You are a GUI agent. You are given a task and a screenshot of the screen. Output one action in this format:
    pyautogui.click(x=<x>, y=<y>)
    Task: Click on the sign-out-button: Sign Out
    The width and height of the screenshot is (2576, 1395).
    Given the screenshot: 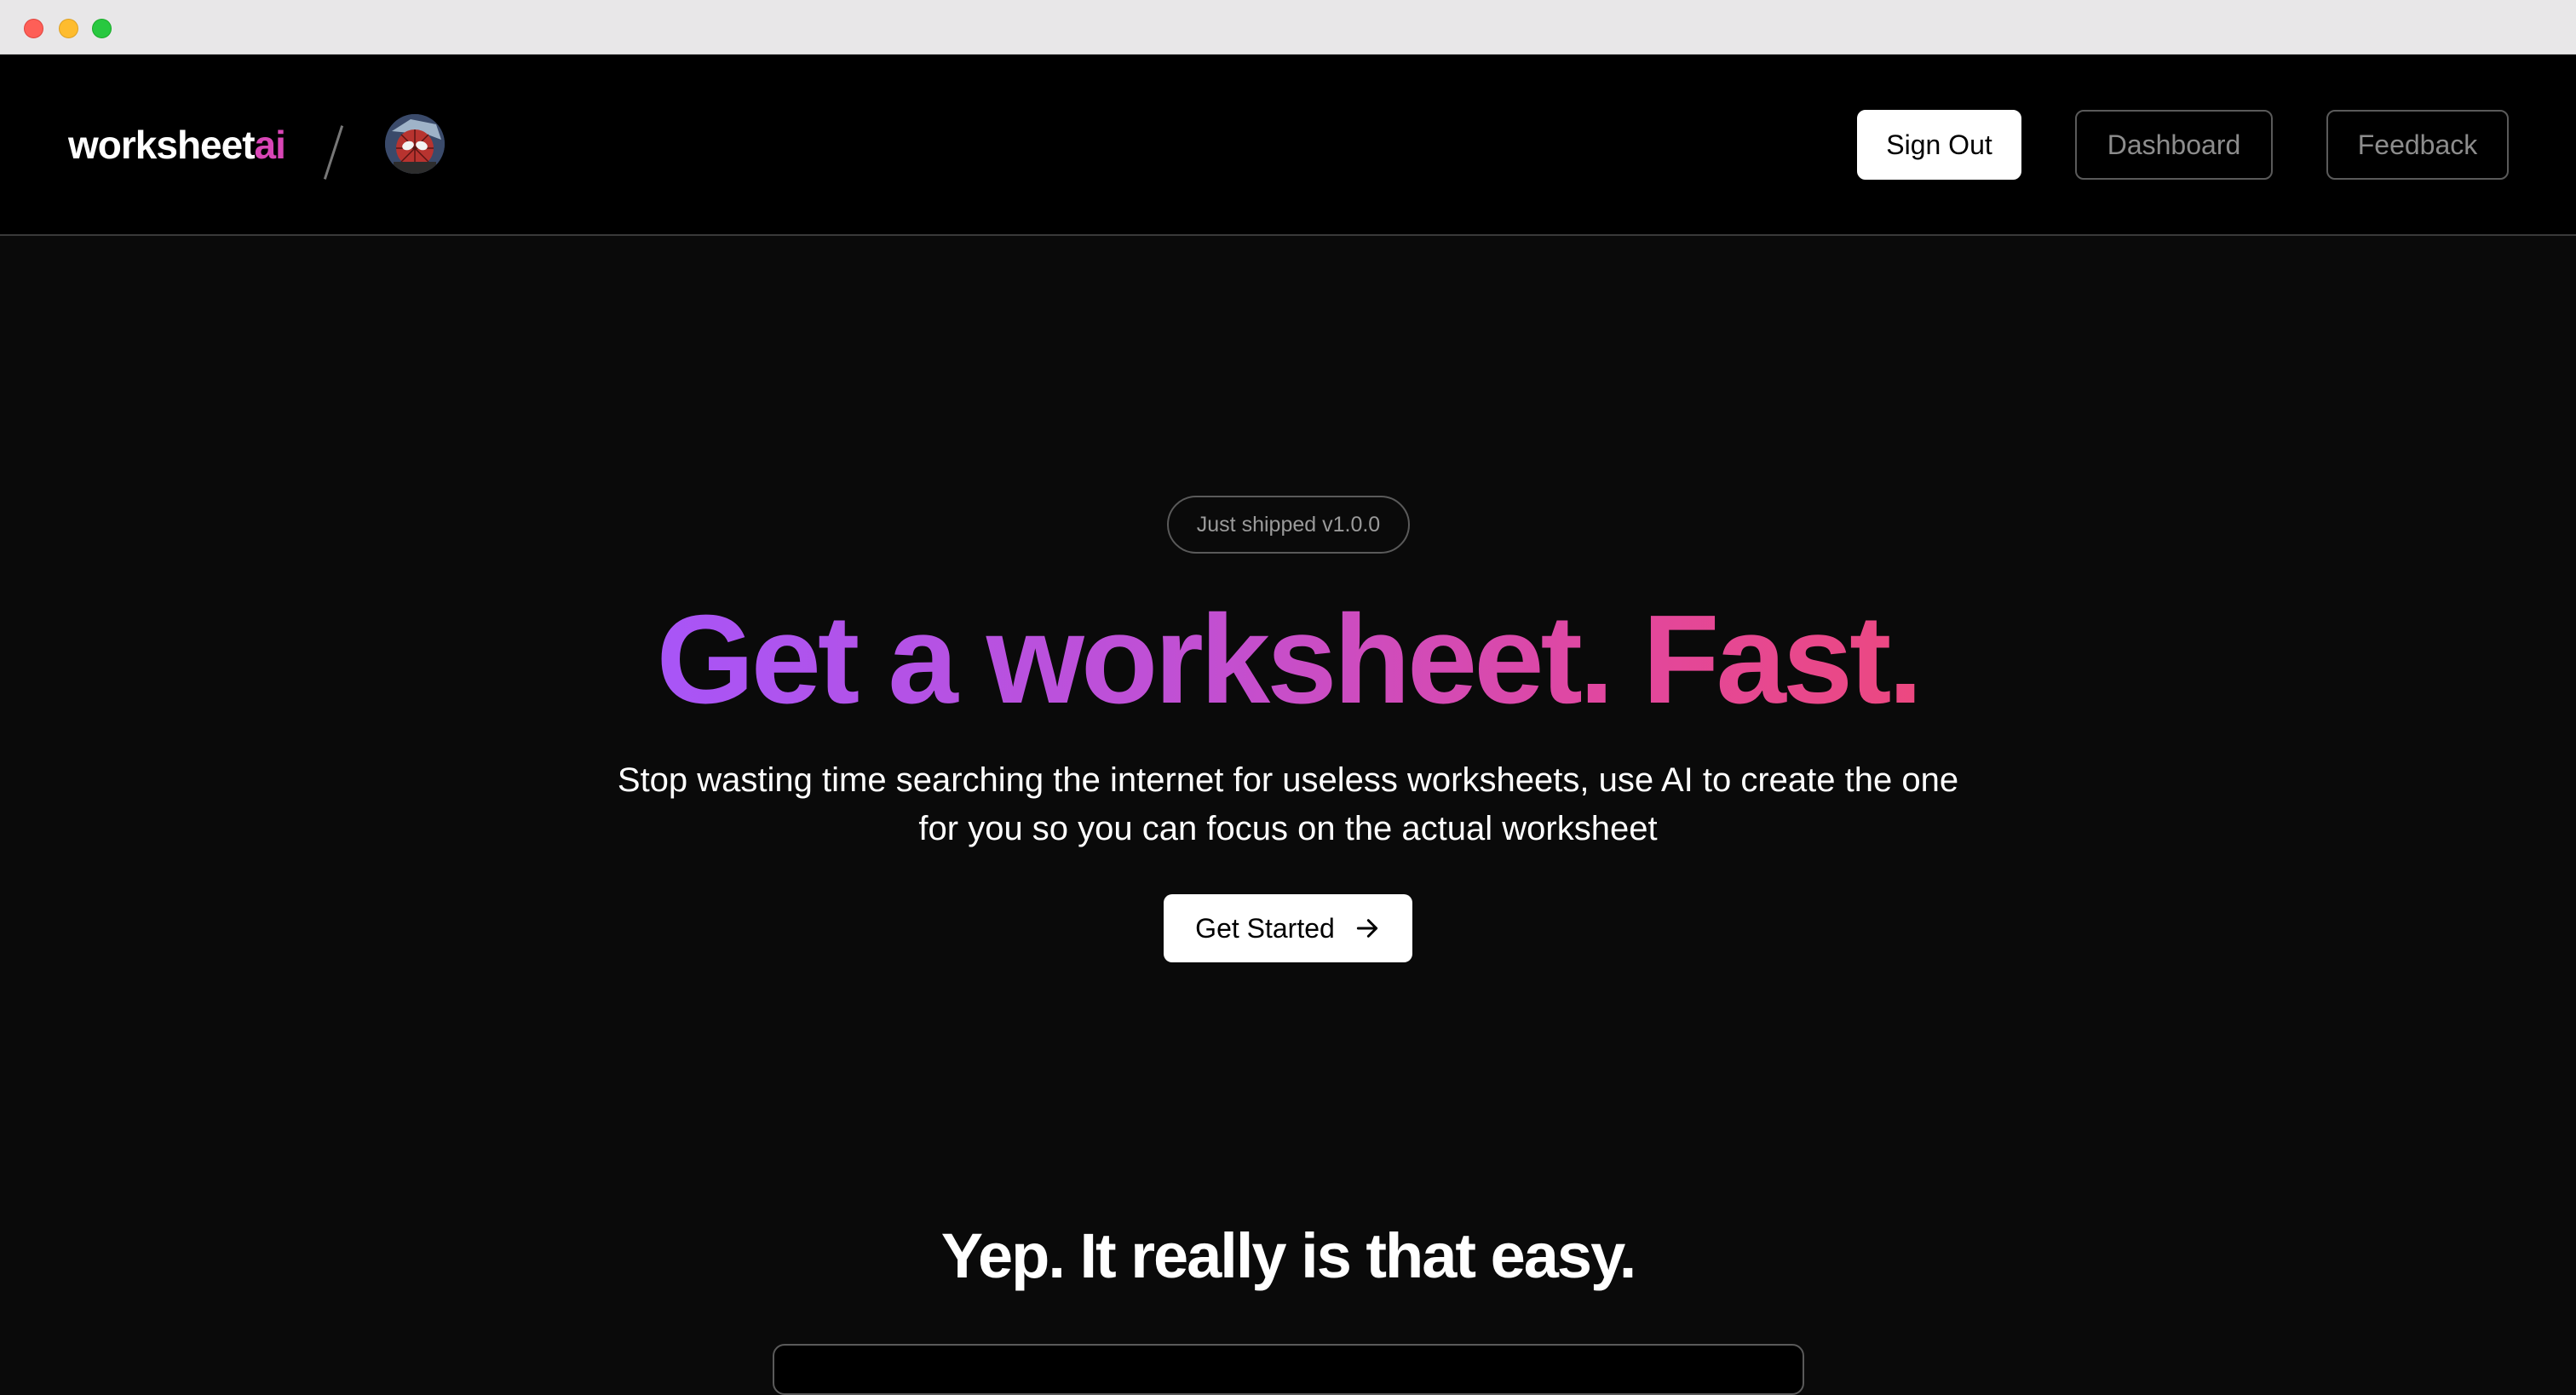 What is the action you would take?
    pyautogui.click(x=1939, y=145)
    